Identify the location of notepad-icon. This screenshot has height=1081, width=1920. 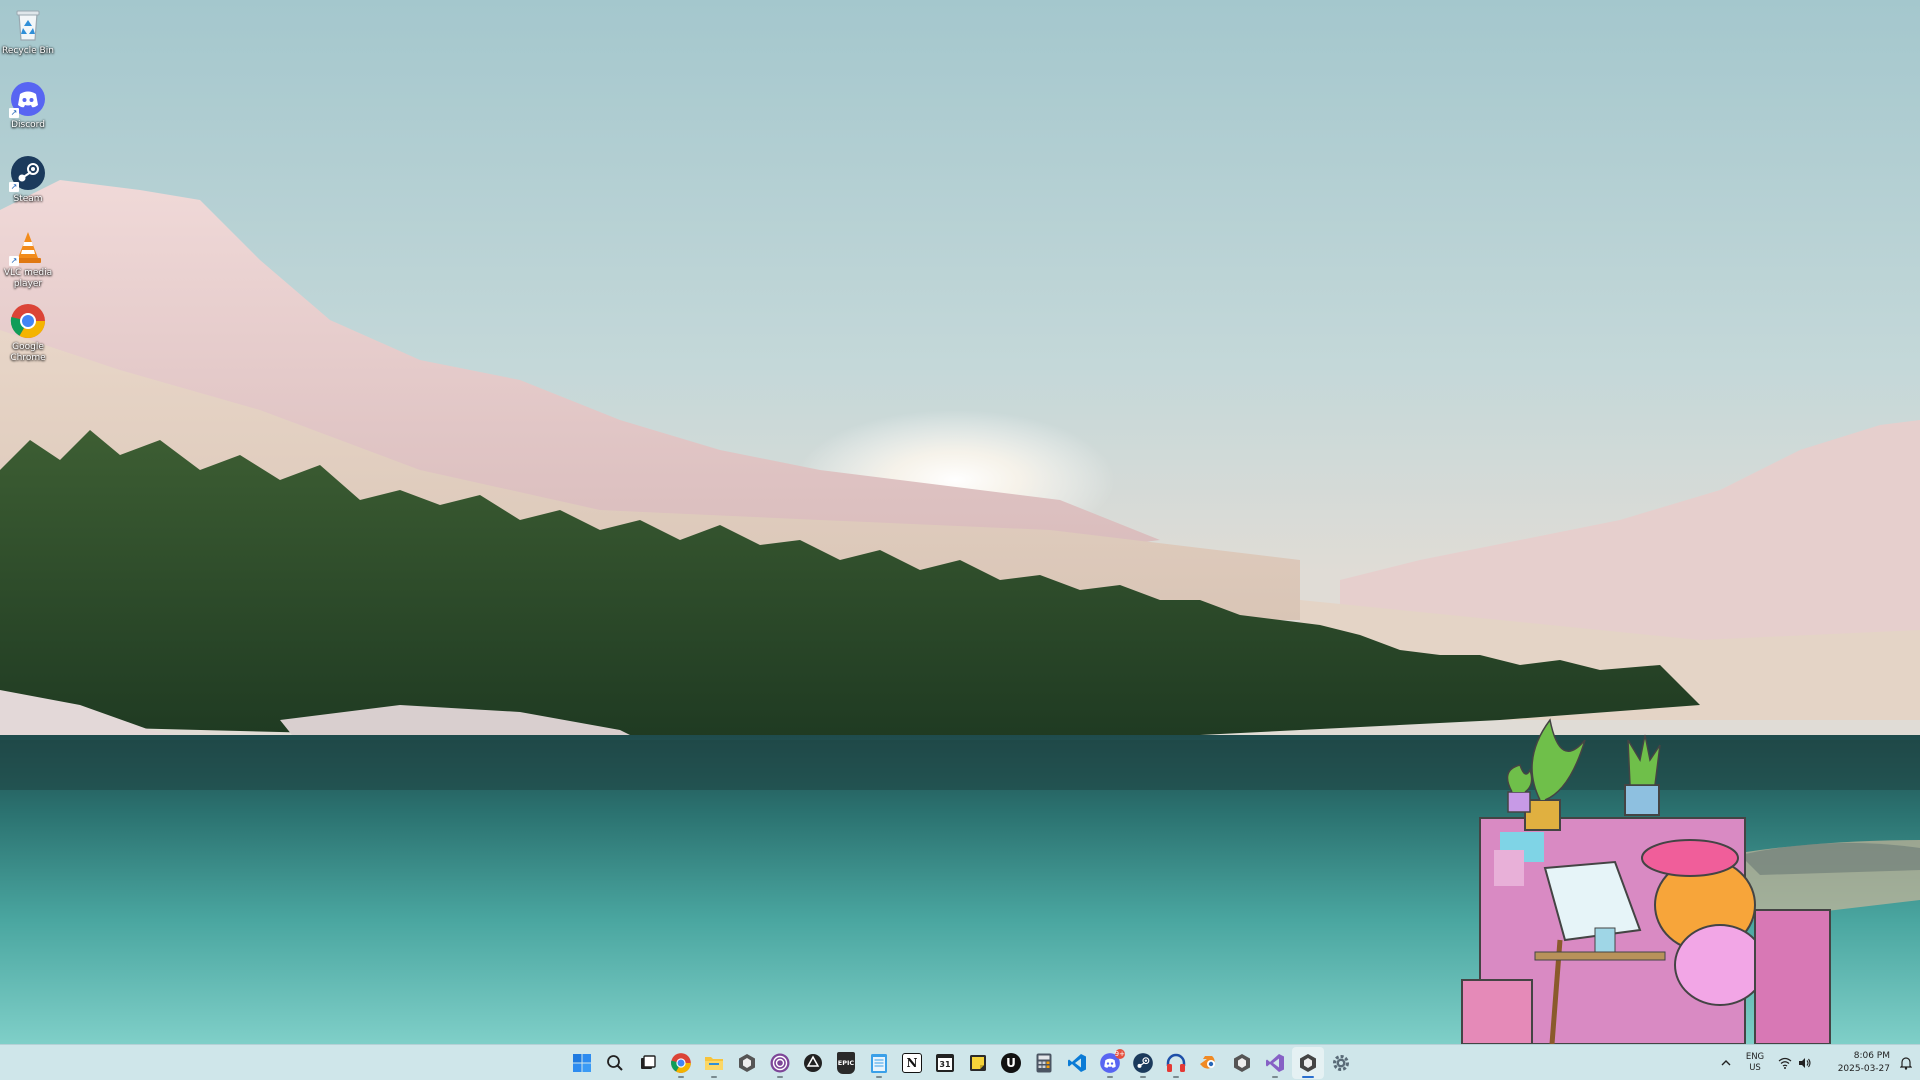
(879, 1063).